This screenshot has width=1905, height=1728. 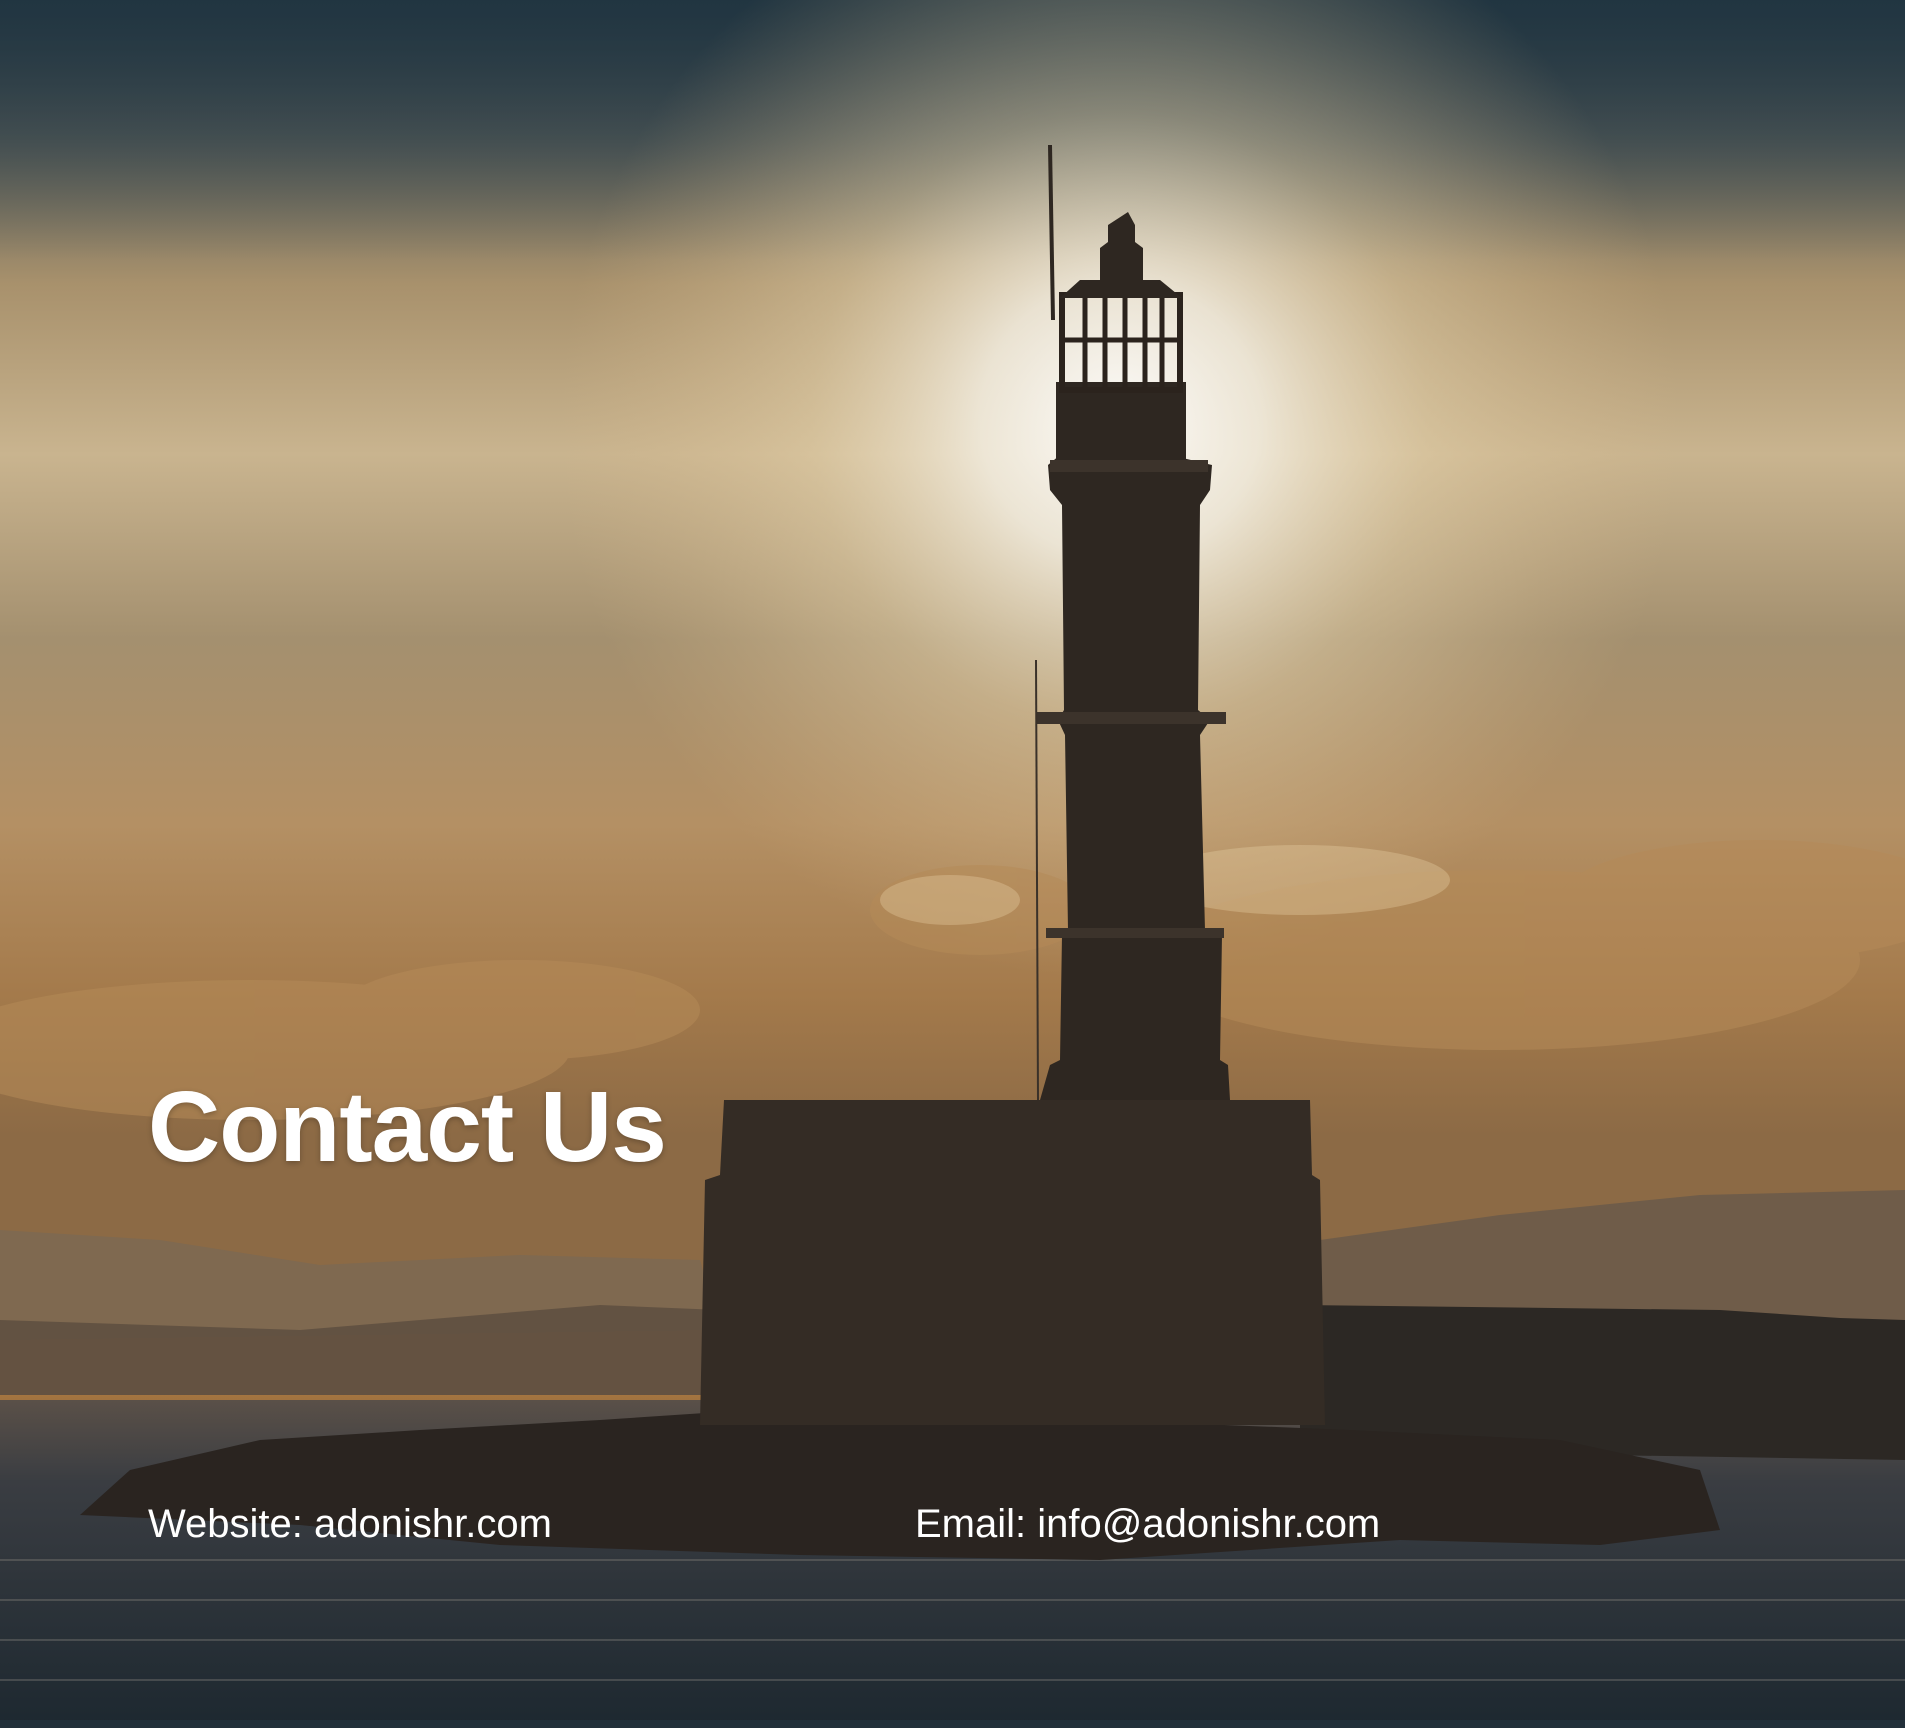 I want to click on email-text: Email: info@adonishr.com, so click(x=1148, y=1524).